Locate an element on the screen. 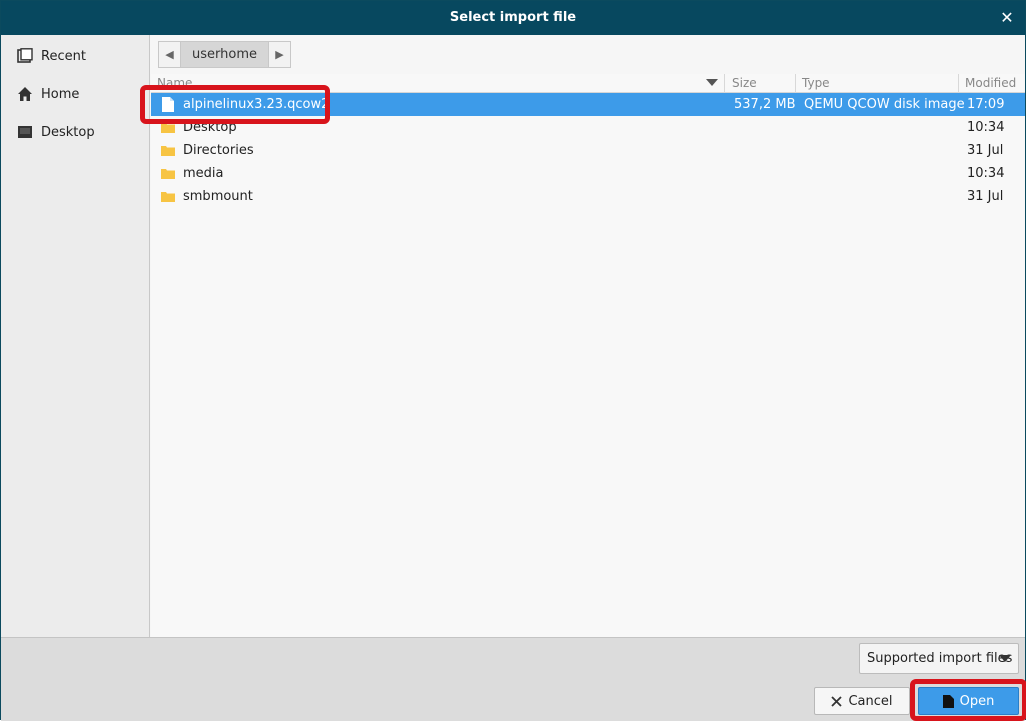  sidebar-item-home: Home is located at coordinates (75, 94).